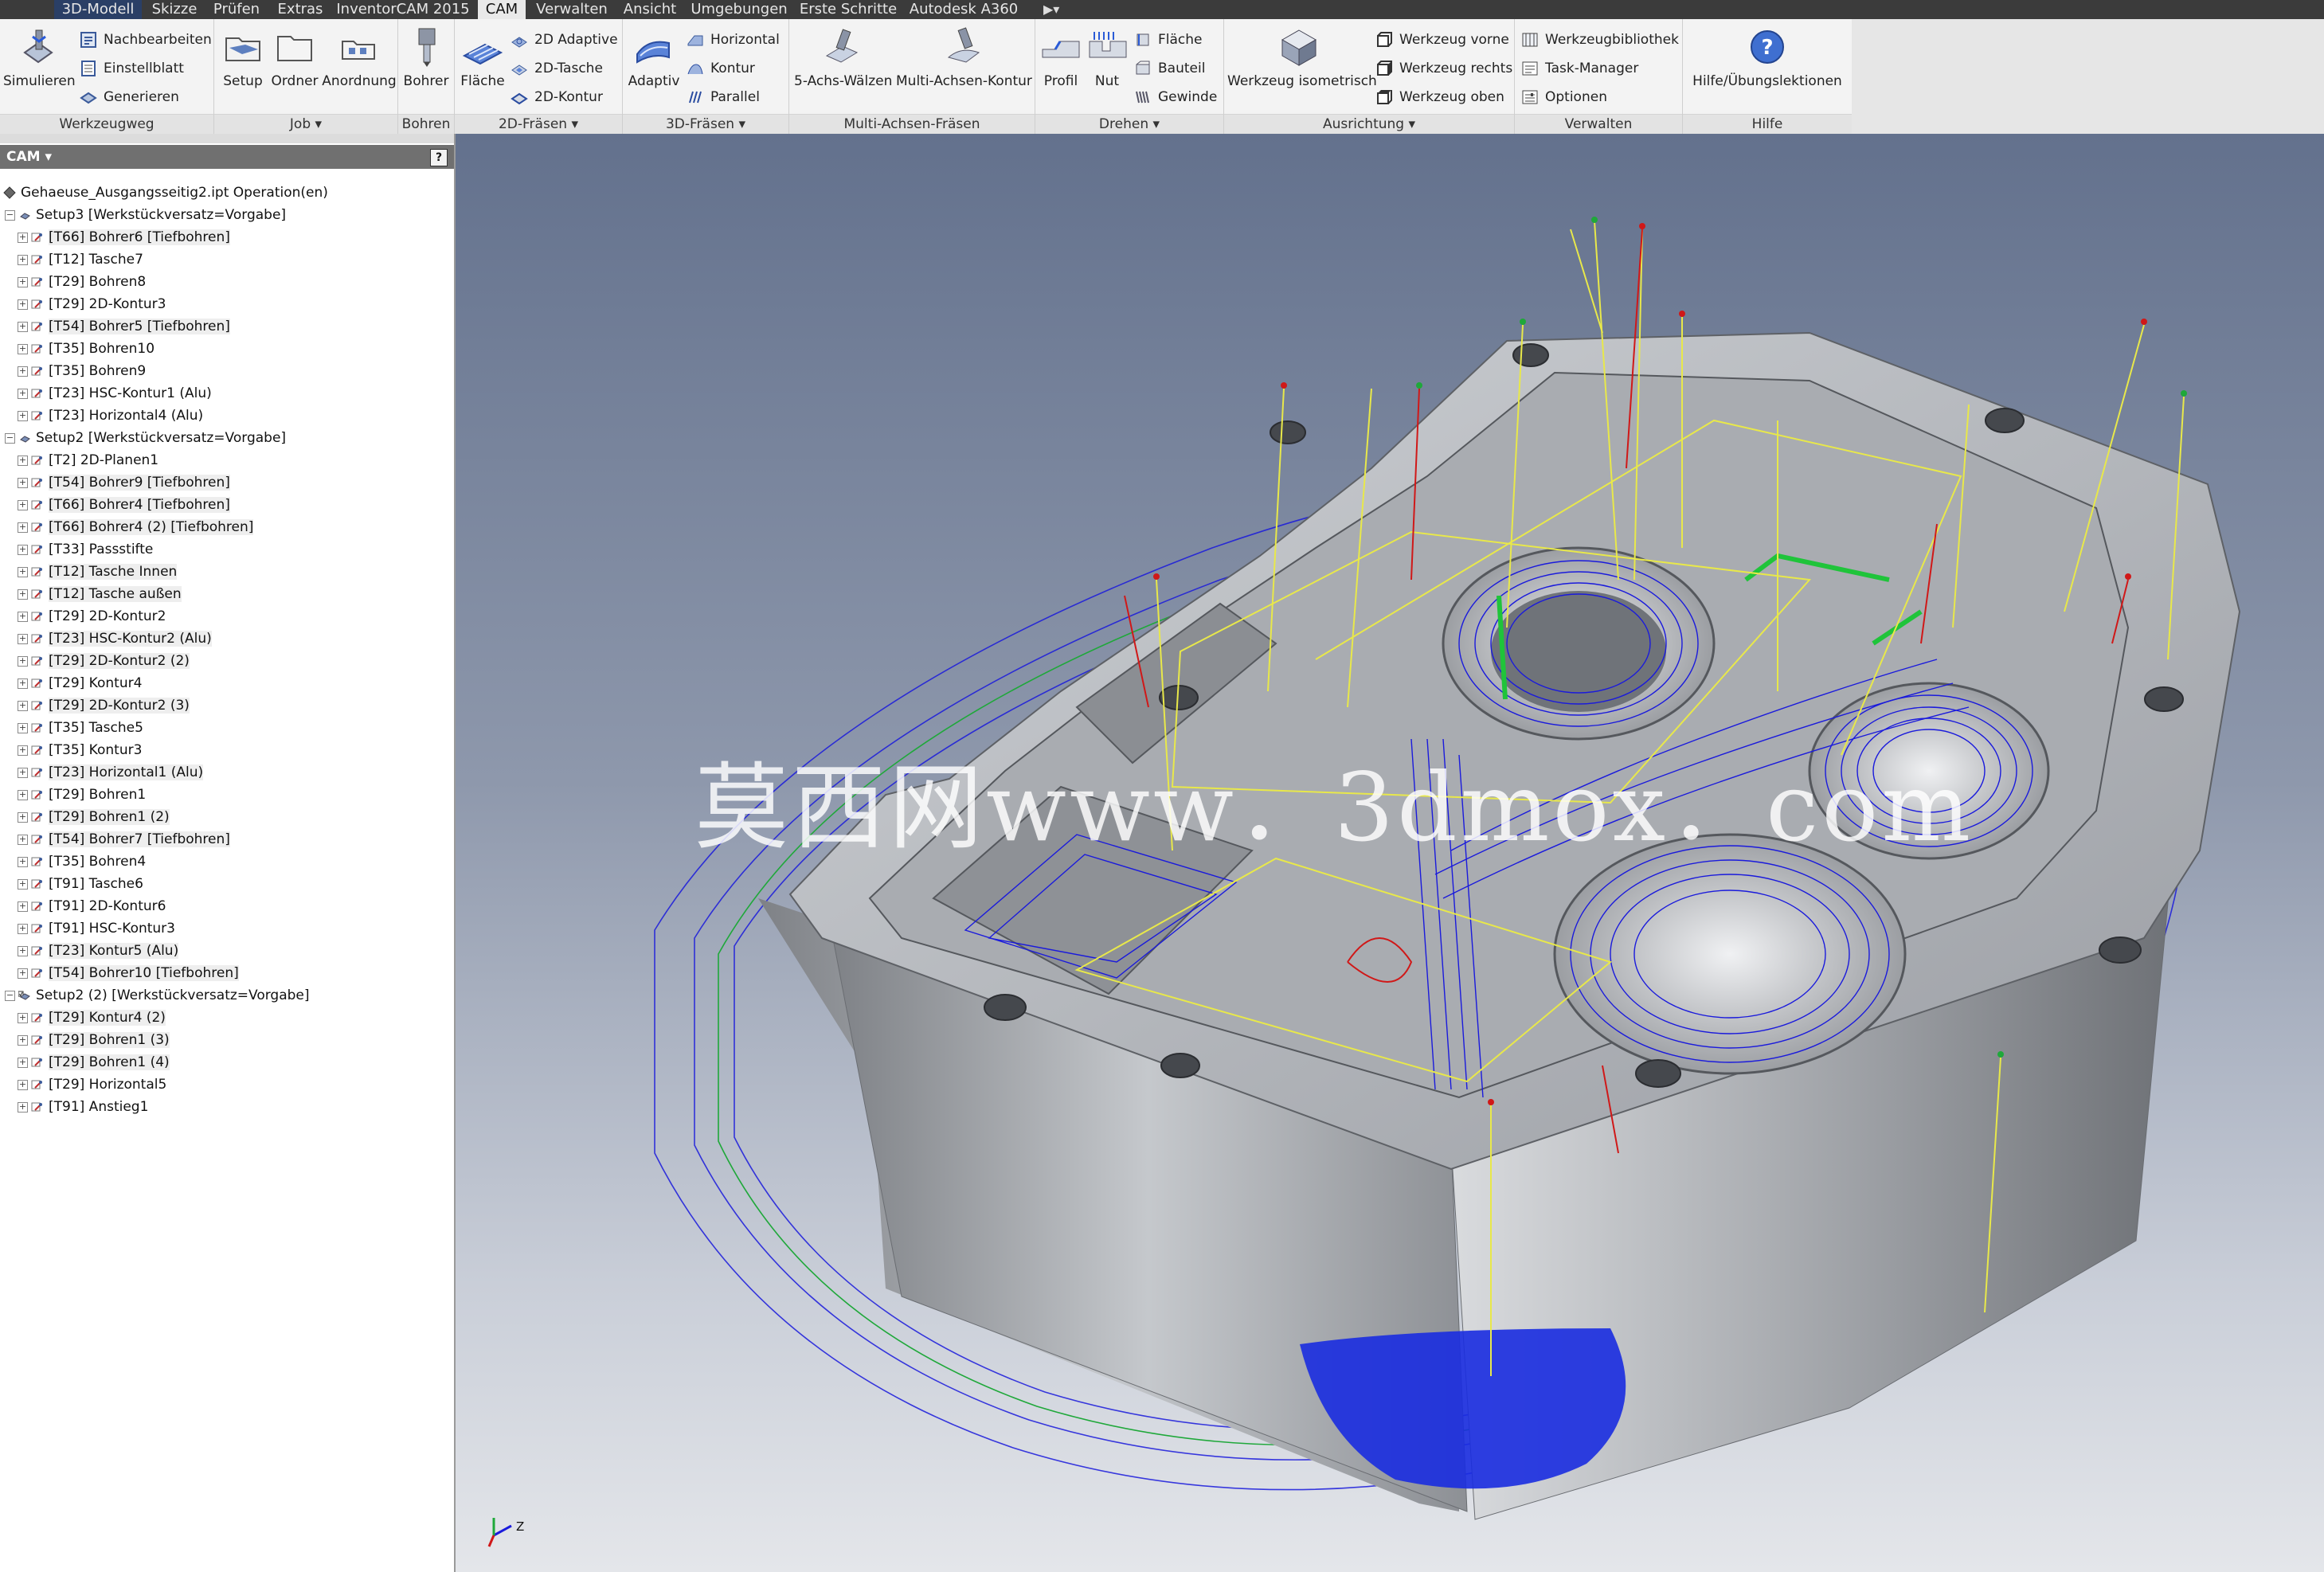 This screenshot has height=1572, width=2324. I want to click on multi-achsen-kontur-button: Multi-Achsen-Kontur, so click(964, 57).